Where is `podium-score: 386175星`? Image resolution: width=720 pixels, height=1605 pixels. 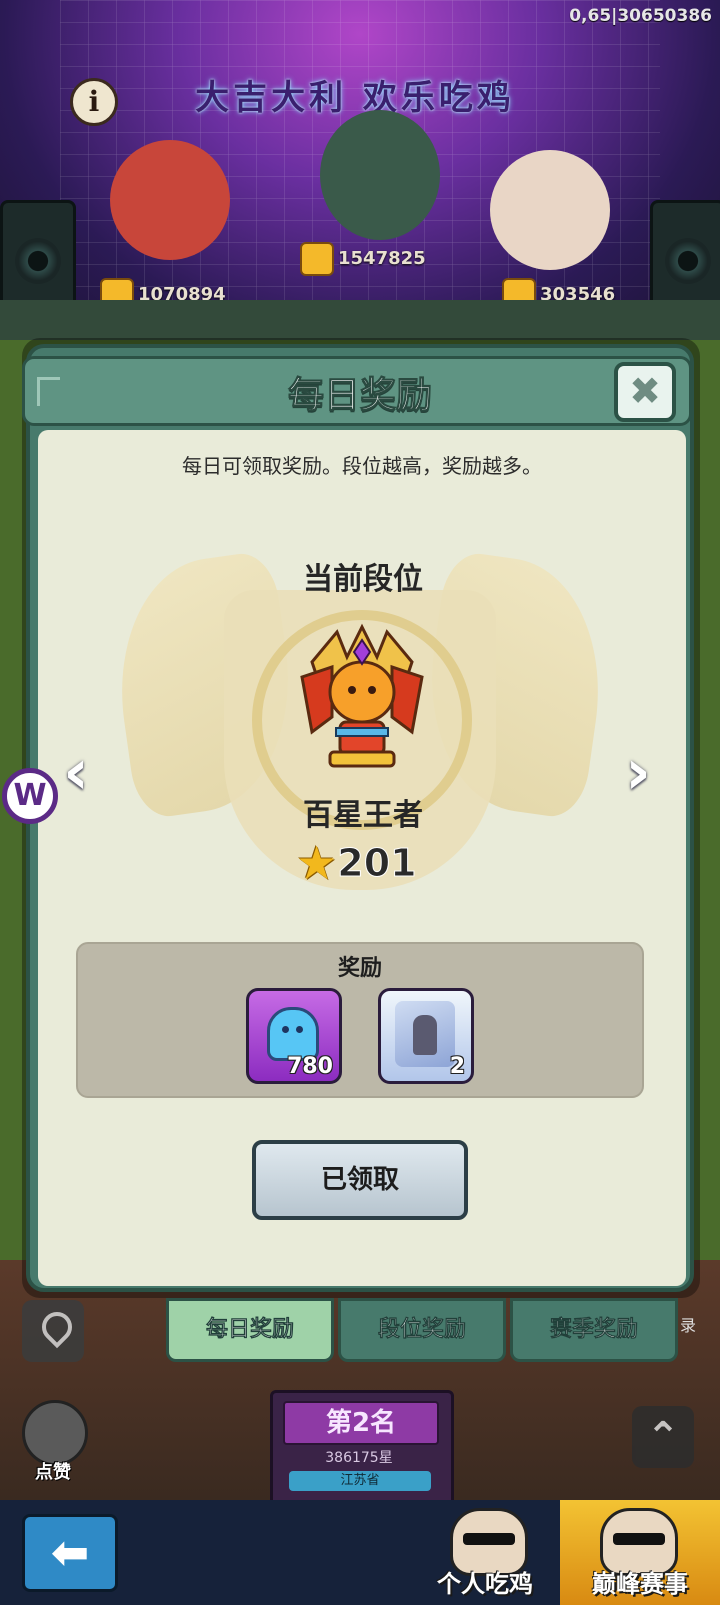 podium-score: 386175星 is located at coordinates (359, 1458).